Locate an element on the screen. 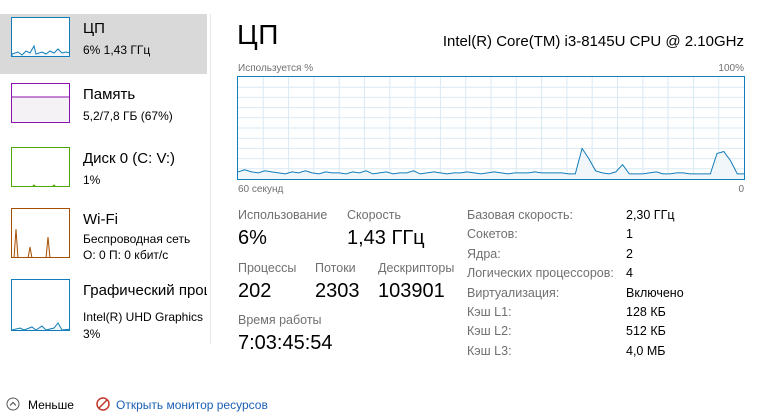  chevron-up-icon is located at coordinates (13, 404).